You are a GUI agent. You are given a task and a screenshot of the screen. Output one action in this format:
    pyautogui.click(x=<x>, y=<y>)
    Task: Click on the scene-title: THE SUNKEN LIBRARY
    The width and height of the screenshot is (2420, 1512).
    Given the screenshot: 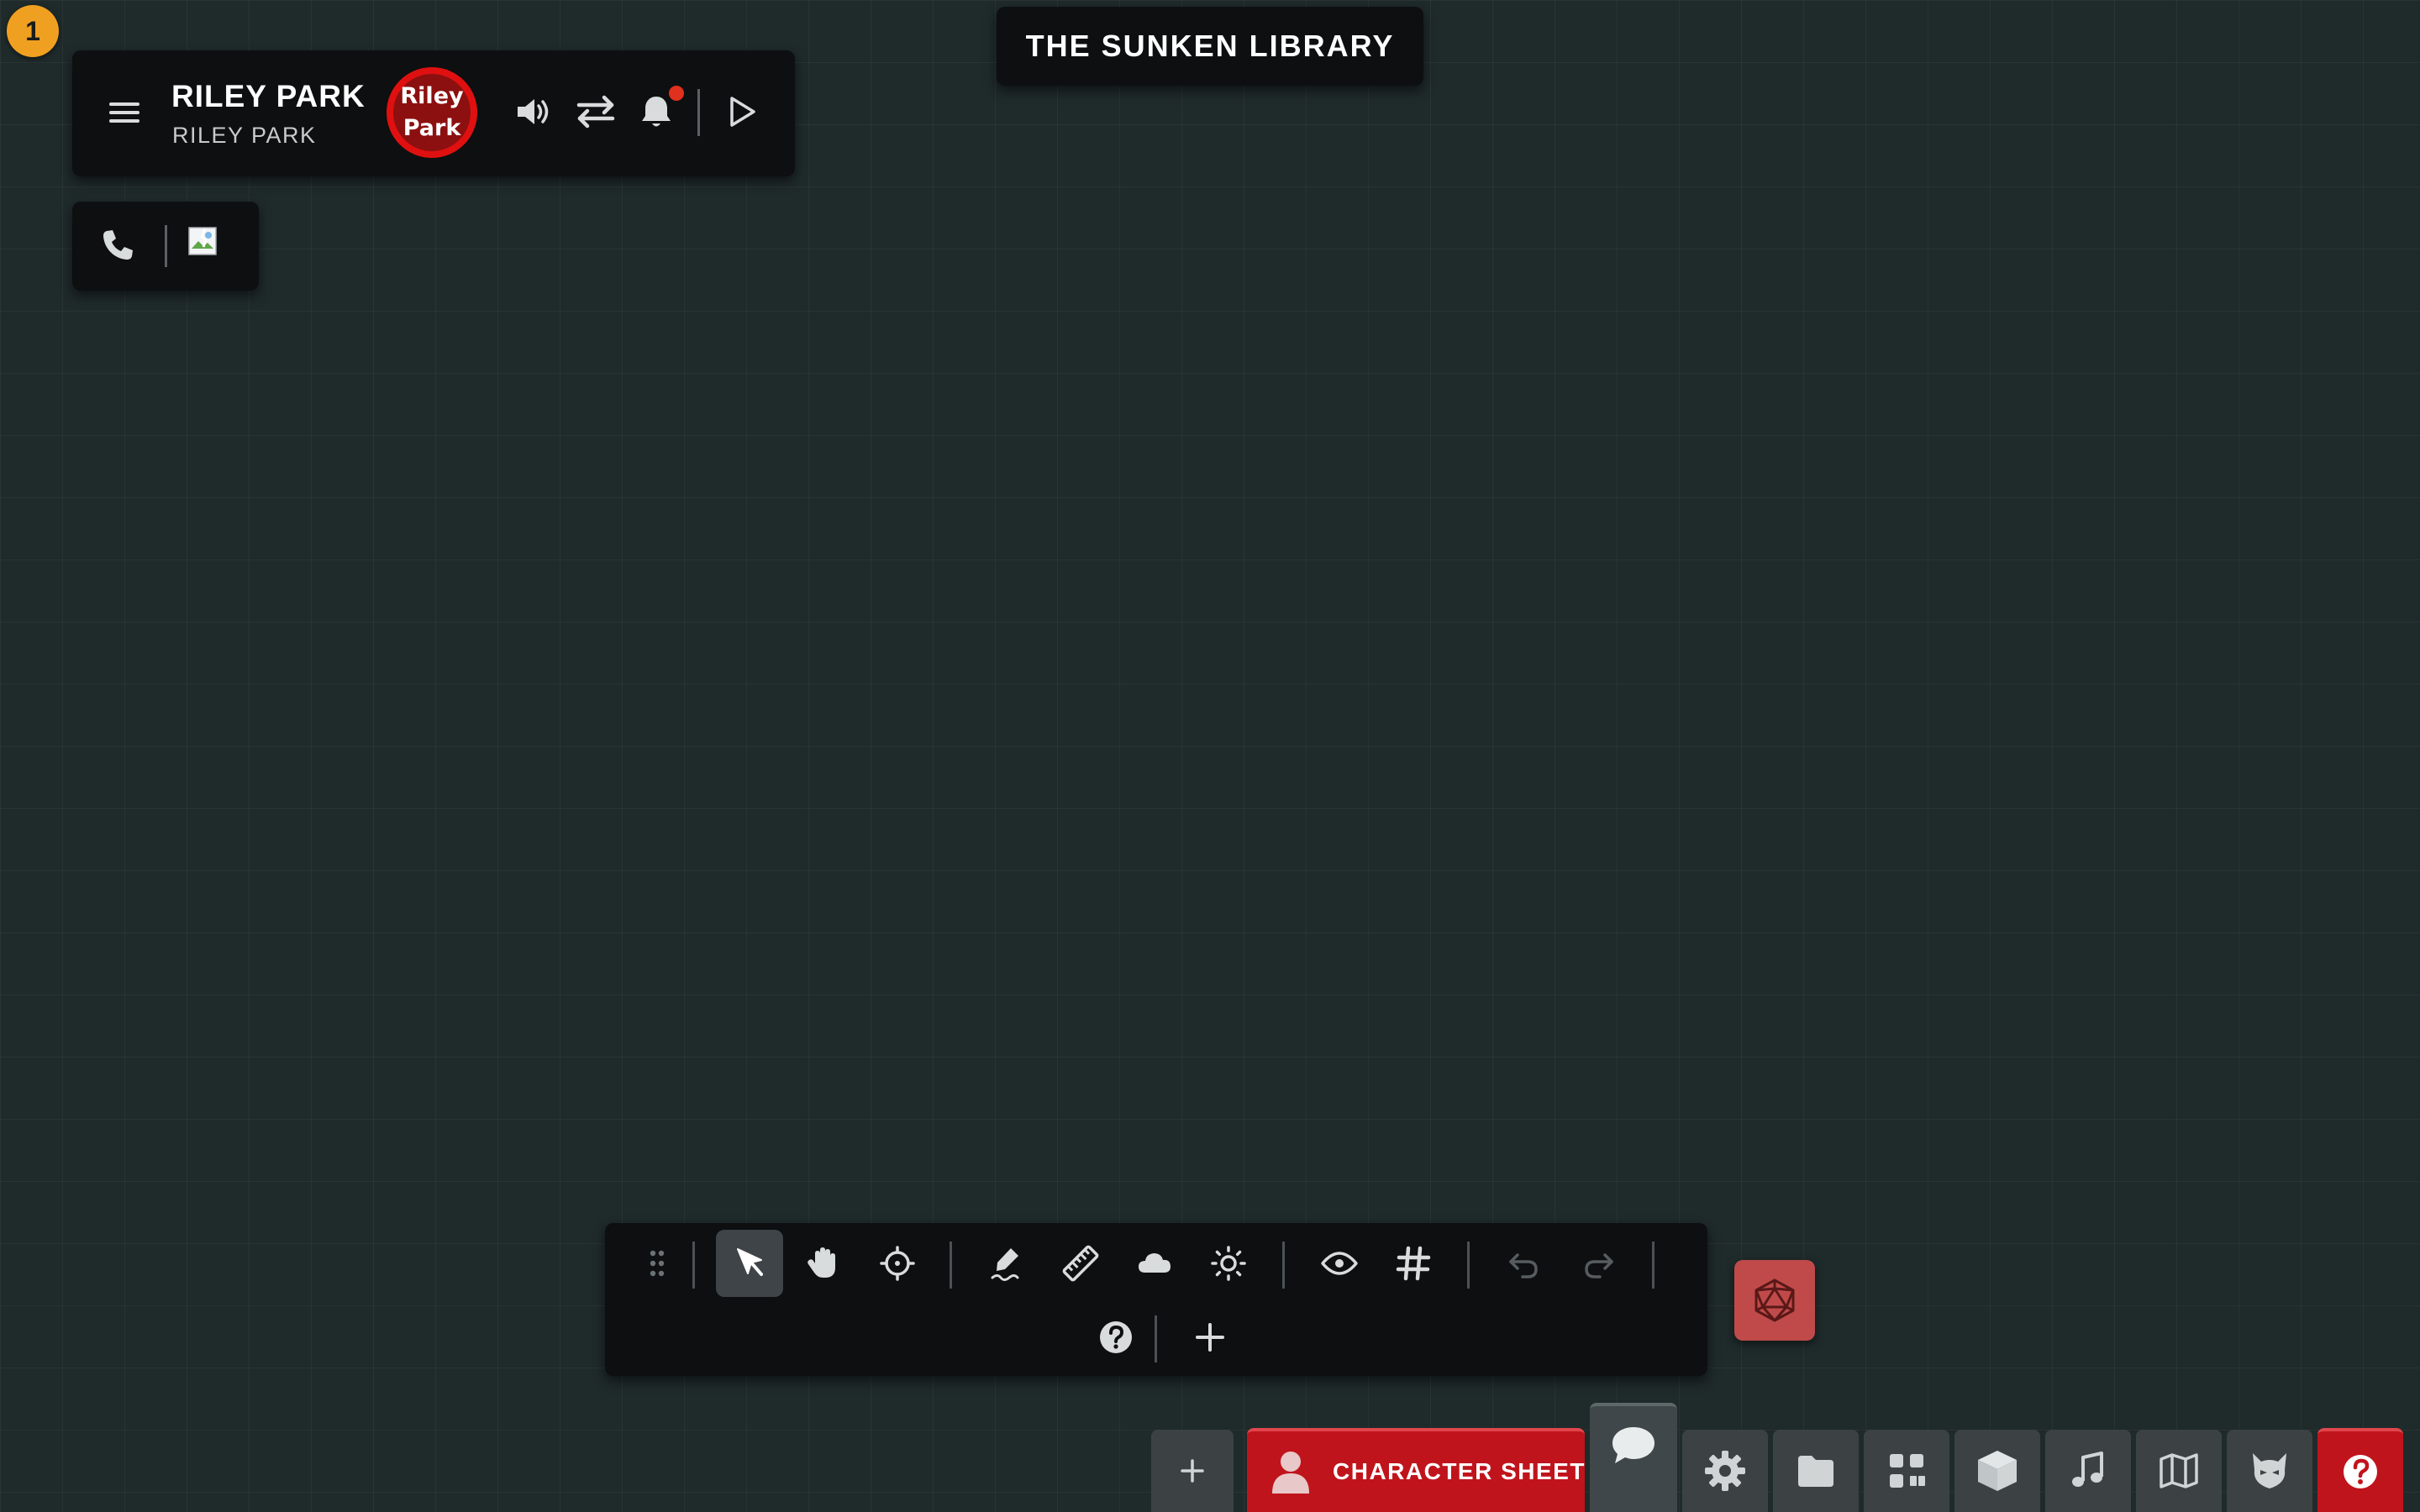 What is the action you would take?
    pyautogui.click(x=1210, y=46)
    